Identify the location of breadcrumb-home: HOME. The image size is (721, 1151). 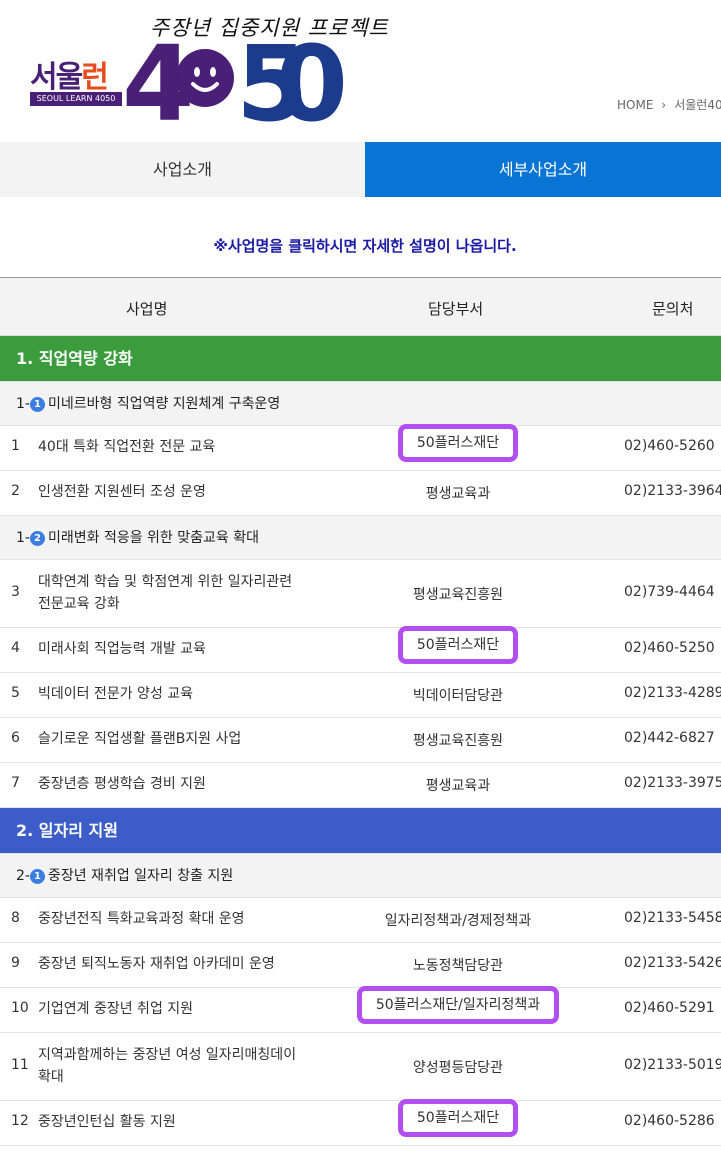
(635, 105).